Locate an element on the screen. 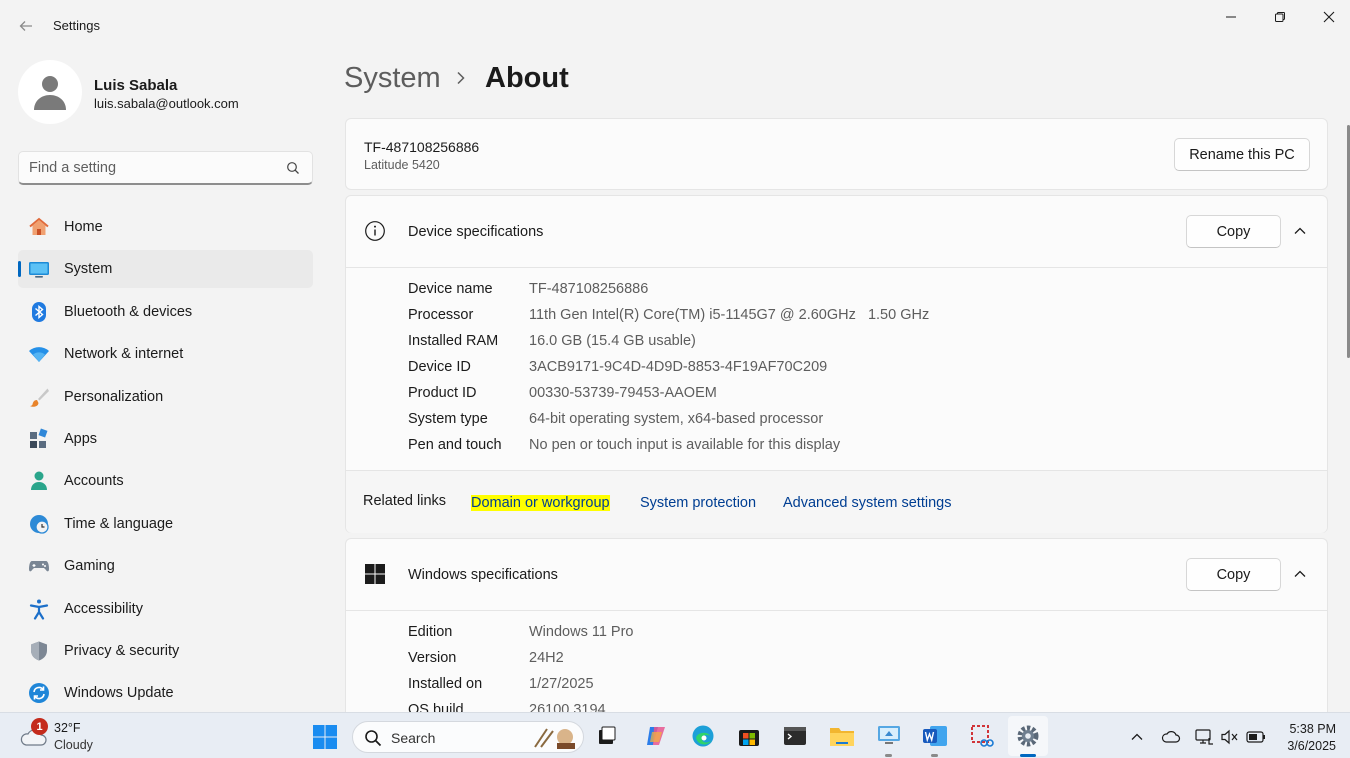 This screenshot has height=758, width=1350. user-profile: Luis Sabala luis.sabala@outlook.com is located at coordinates (168, 93).